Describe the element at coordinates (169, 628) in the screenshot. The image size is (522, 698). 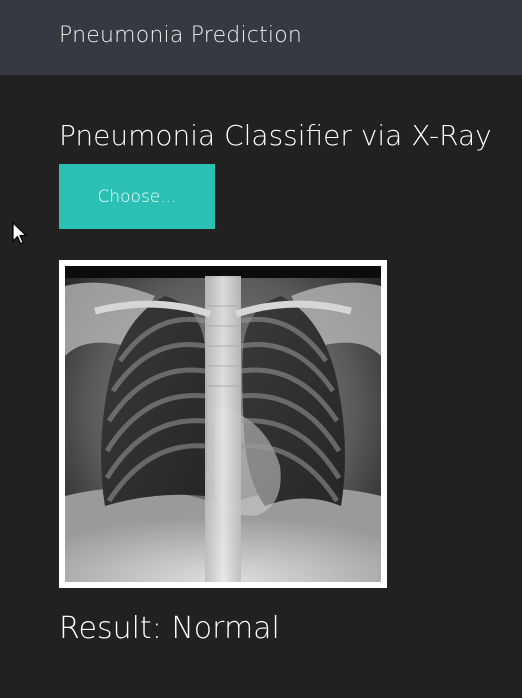
I see `result-text: Result: Normal` at that location.